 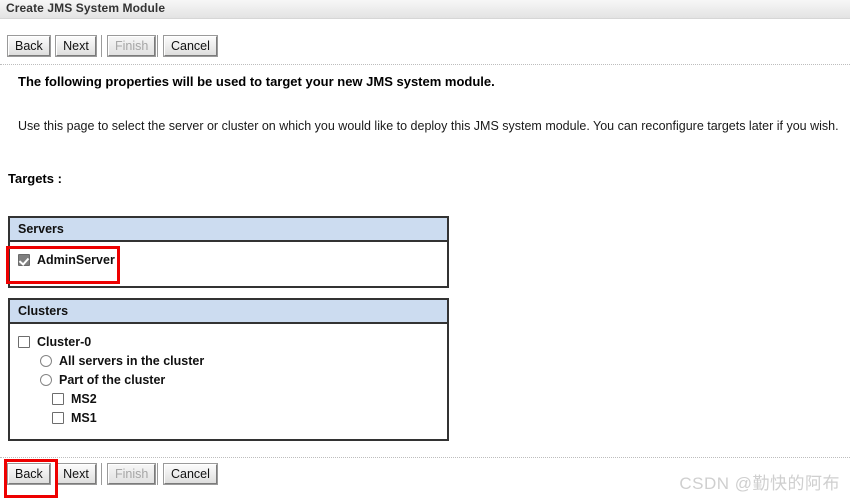 I want to click on table-row: All servers in the cluster, so click(x=228, y=360).